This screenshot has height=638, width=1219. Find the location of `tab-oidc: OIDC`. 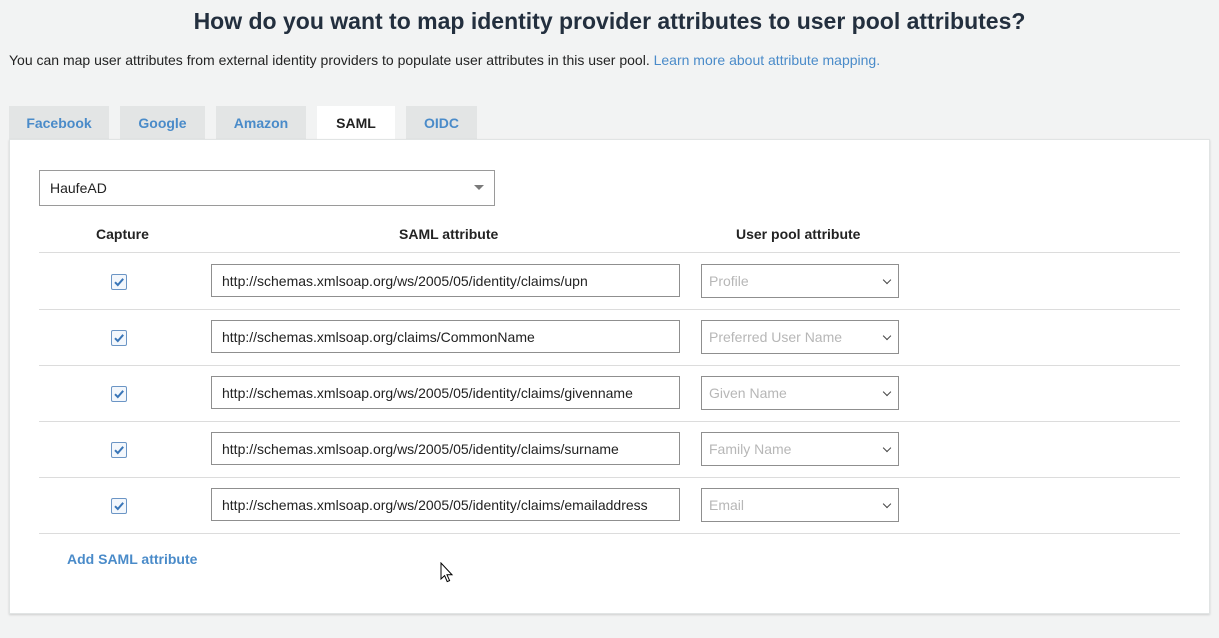

tab-oidc: OIDC is located at coordinates (441, 122).